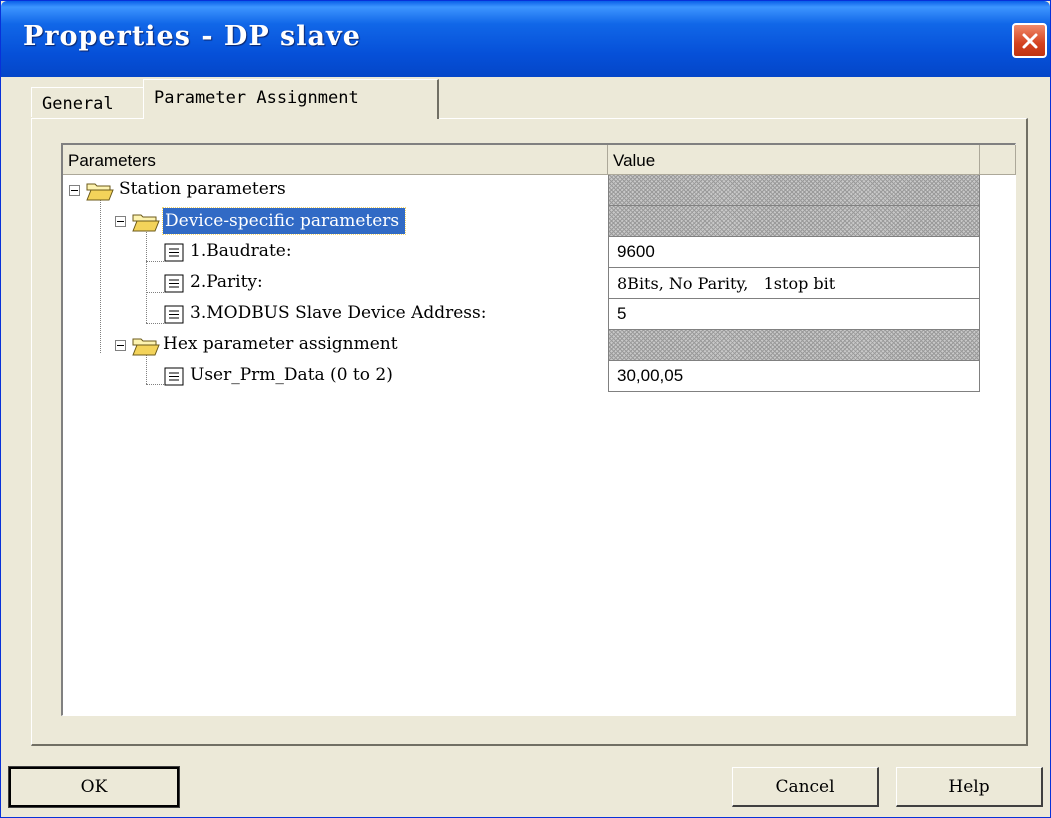 This screenshot has width=1051, height=818. I want to click on value-cell: 30,00,05, so click(794, 376).